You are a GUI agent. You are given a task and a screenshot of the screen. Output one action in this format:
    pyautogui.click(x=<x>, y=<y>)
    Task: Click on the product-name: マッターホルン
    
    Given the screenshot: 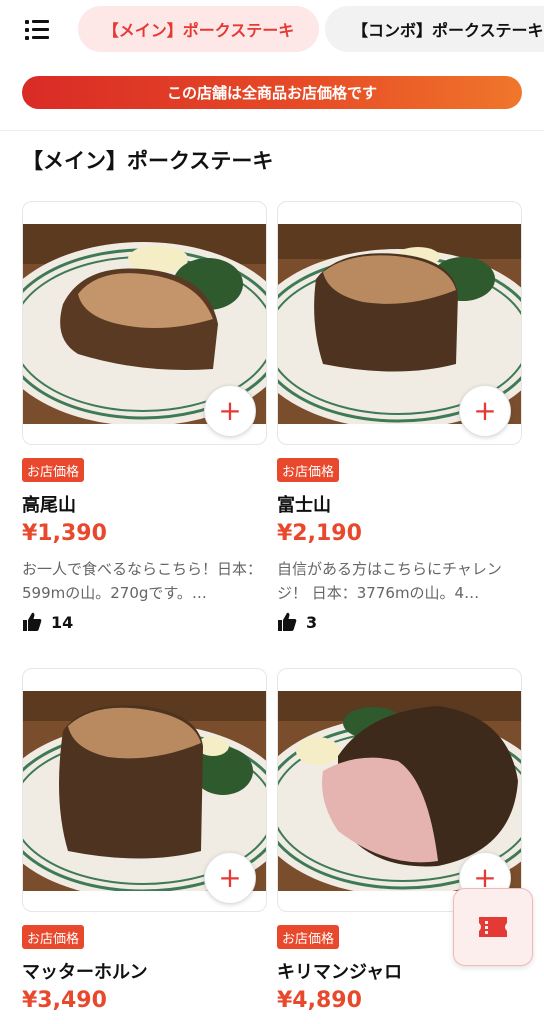 What is the action you would take?
    pyautogui.click(x=85, y=972)
    